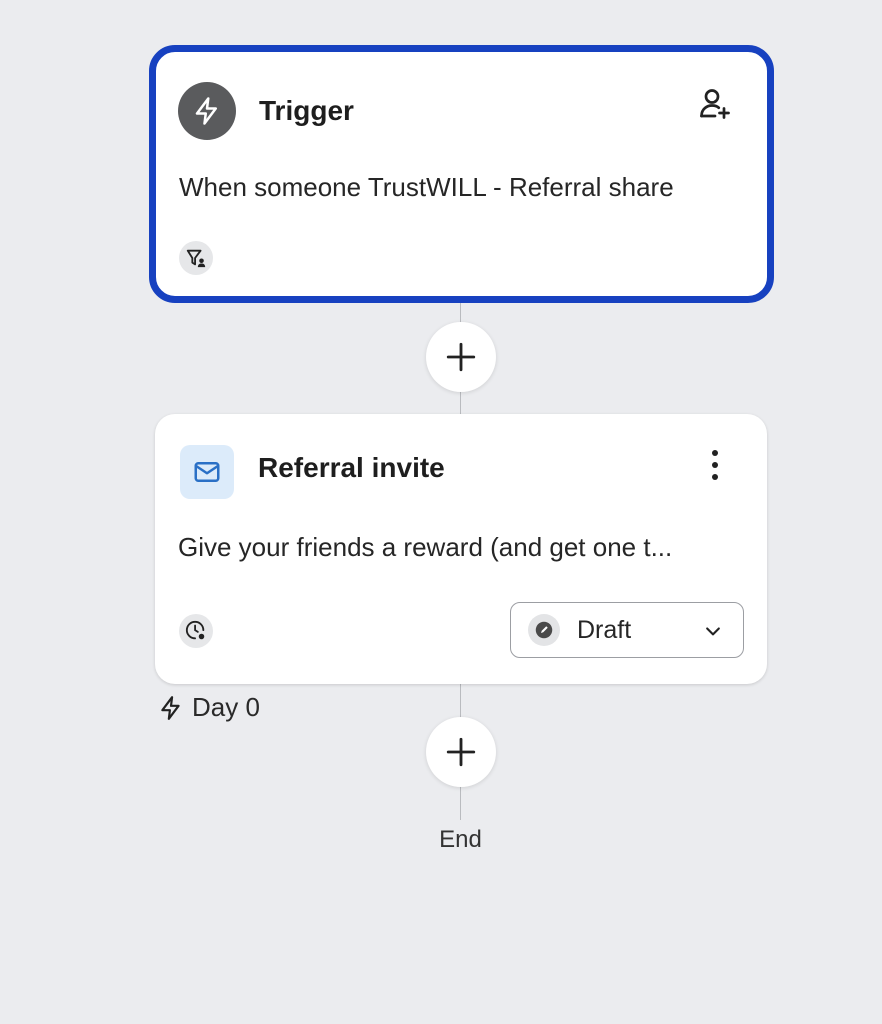 This screenshot has width=882, height=1024. What do you see at coordinates (604, 629) in the screenshot?
I see `status-label: Draft` at bounding box center [604, 629].